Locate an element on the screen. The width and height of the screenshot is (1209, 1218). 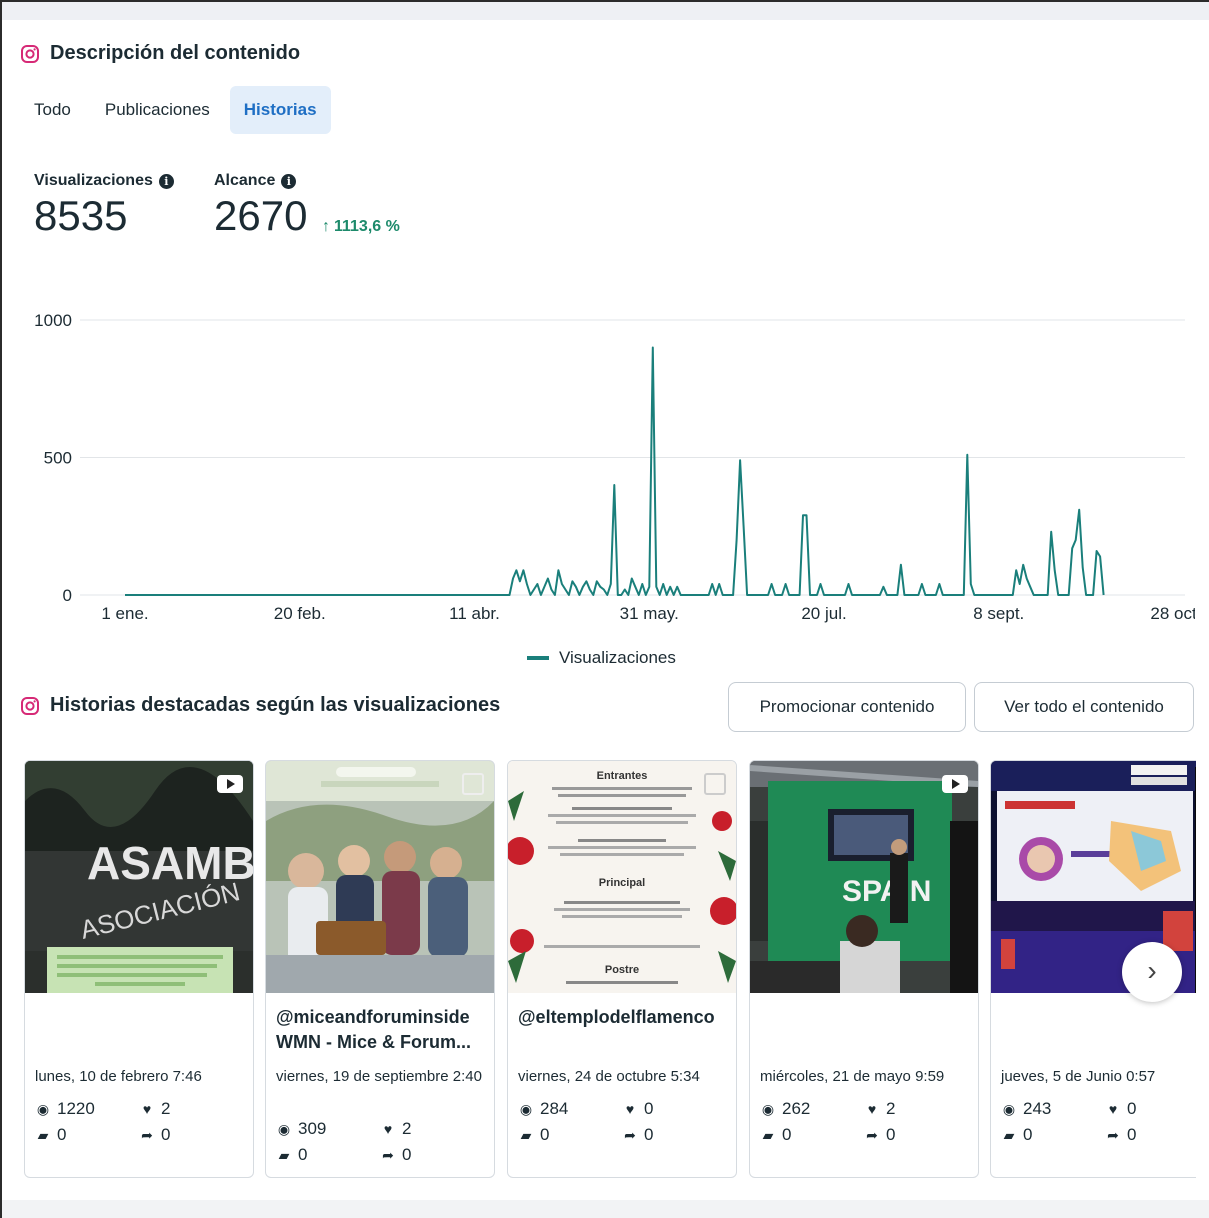
content-overview-header: Descripción del contenido is located at coordinates (160, 53).